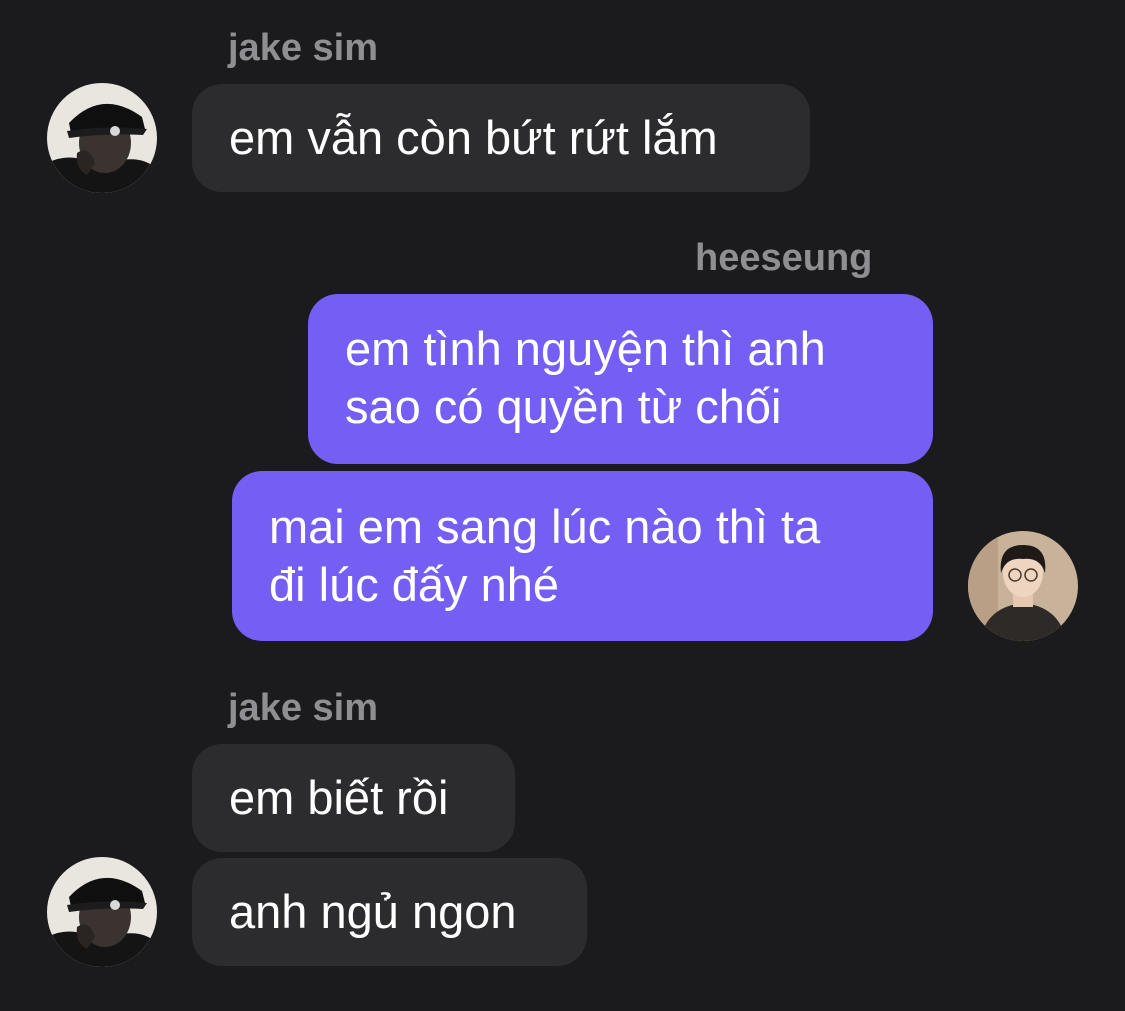 The image size is (1125, 1011). What do you see at coordinates (784, 258) in the screenshot?
I see `sender-name-heeseung: heeseung` at bounding box center [784, 258].